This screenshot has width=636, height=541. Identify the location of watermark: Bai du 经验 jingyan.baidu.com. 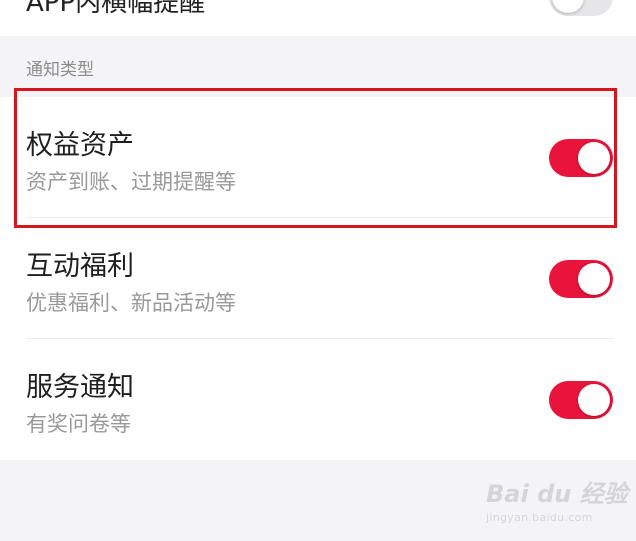
(557, 499).